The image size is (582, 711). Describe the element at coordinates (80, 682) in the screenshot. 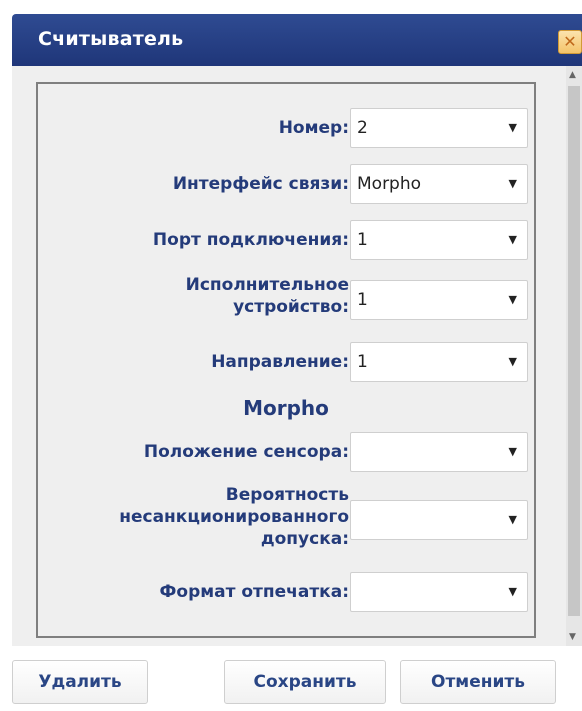

I see `delete-button: Удалить` at that location.